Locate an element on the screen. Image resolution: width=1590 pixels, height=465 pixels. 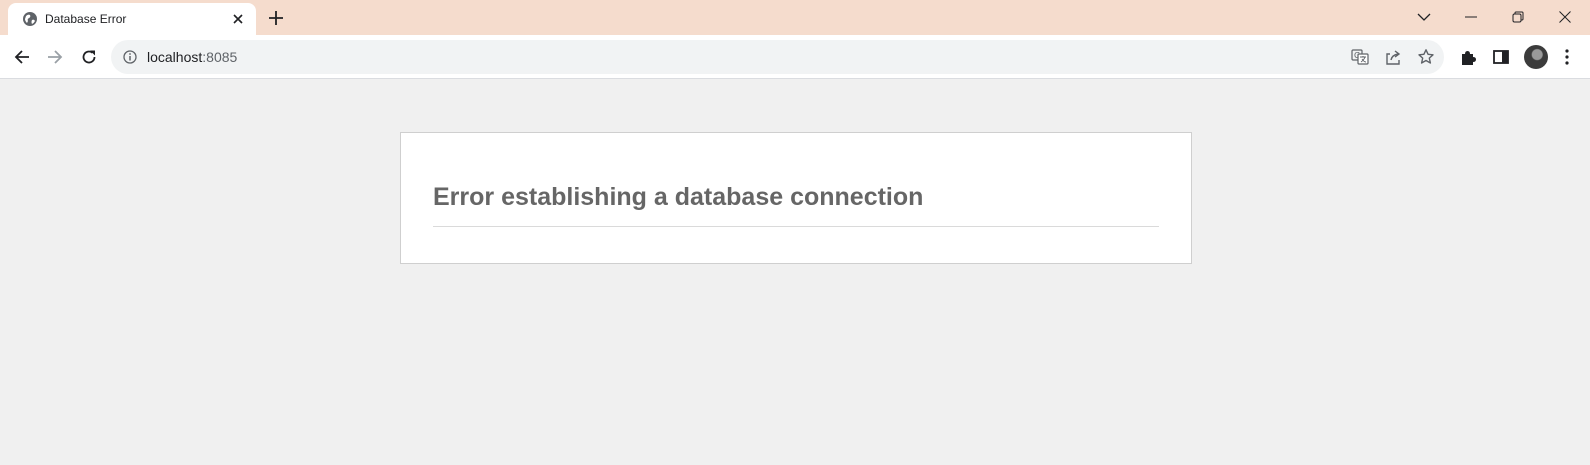
url-text: localhost:8085 is located at coordinates (192, 57).